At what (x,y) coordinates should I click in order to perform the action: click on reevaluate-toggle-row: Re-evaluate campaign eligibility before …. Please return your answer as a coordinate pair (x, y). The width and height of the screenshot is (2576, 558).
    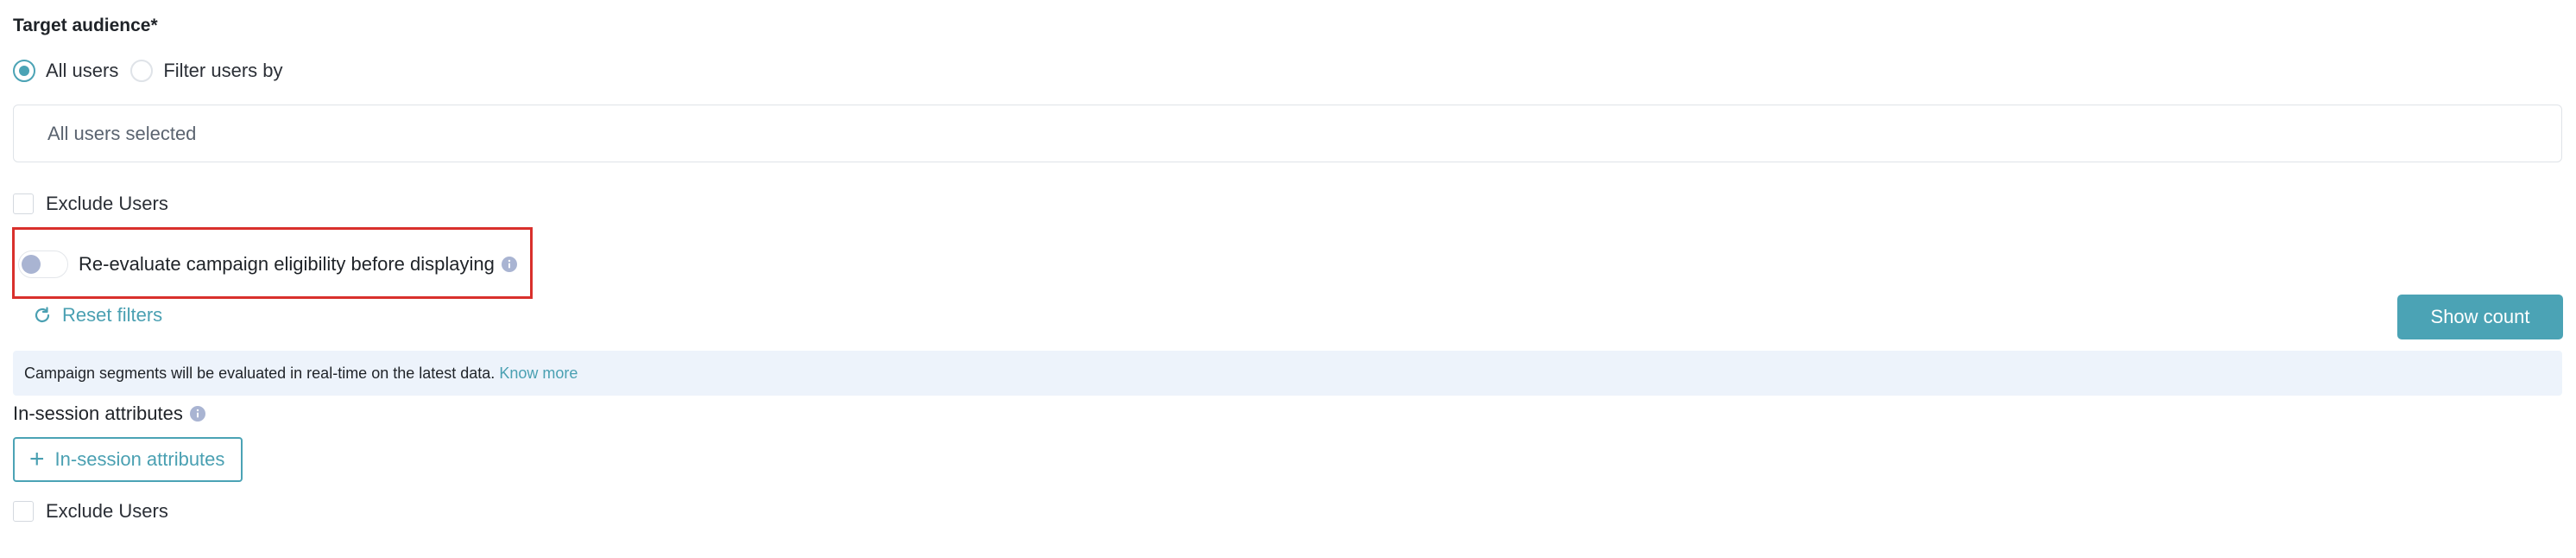
    Looking at the image, I should click on (267, 264).